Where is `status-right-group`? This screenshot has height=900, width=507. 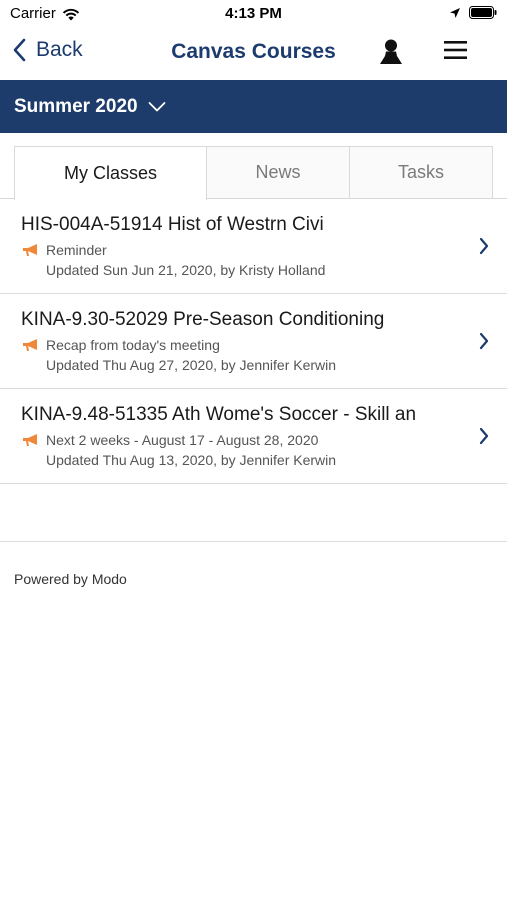
status-right-group is located at coordinates (473, 12).